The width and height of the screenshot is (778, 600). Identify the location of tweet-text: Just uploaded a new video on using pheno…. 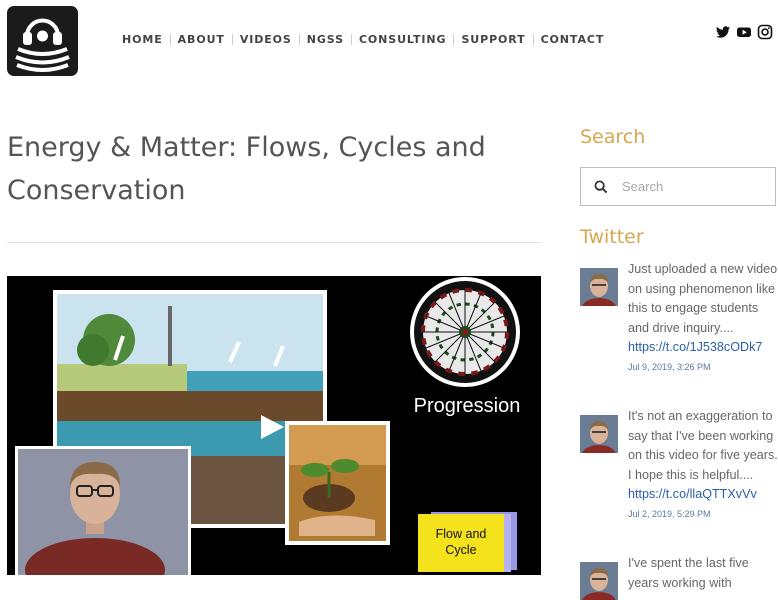
(703, 317).